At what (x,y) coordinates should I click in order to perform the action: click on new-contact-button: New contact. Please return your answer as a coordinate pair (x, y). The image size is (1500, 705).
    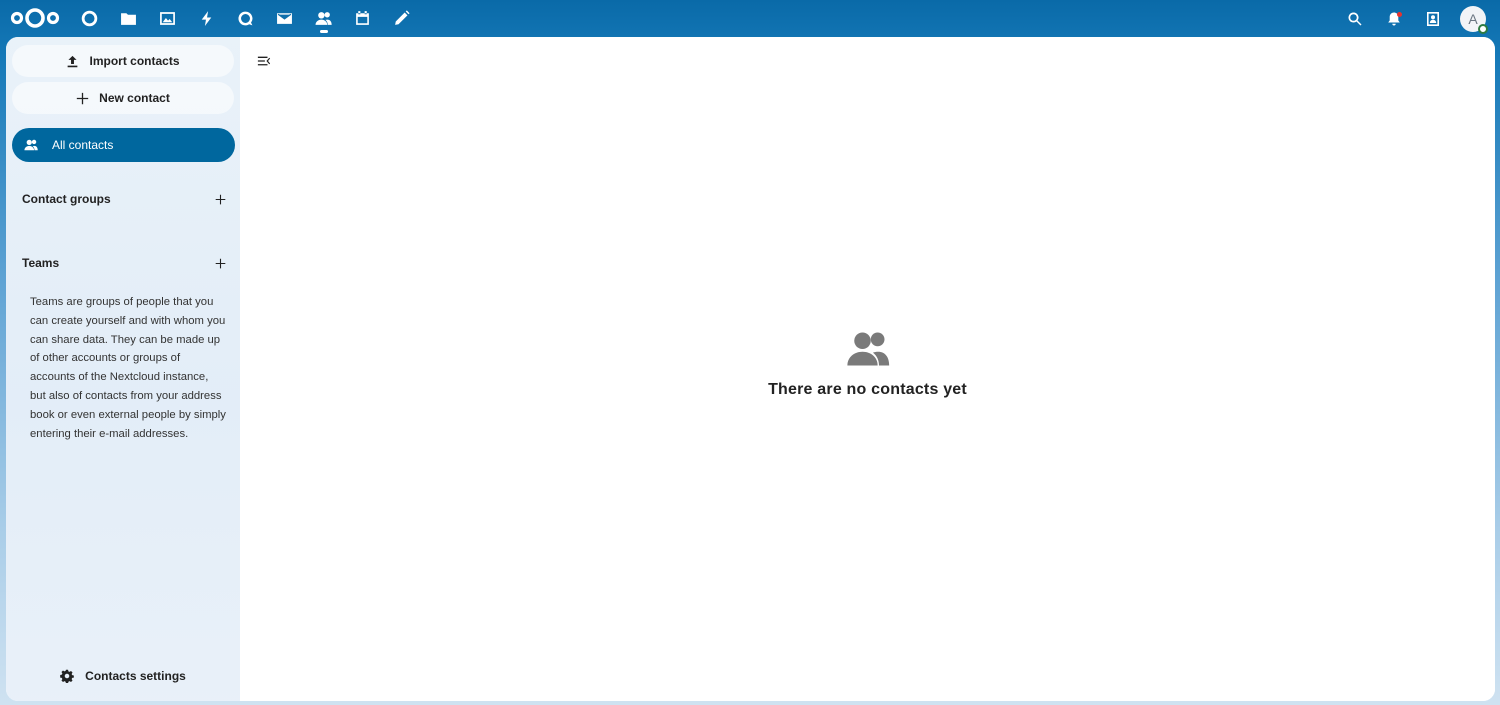
    Looking at the image, I should click on (123, 98).